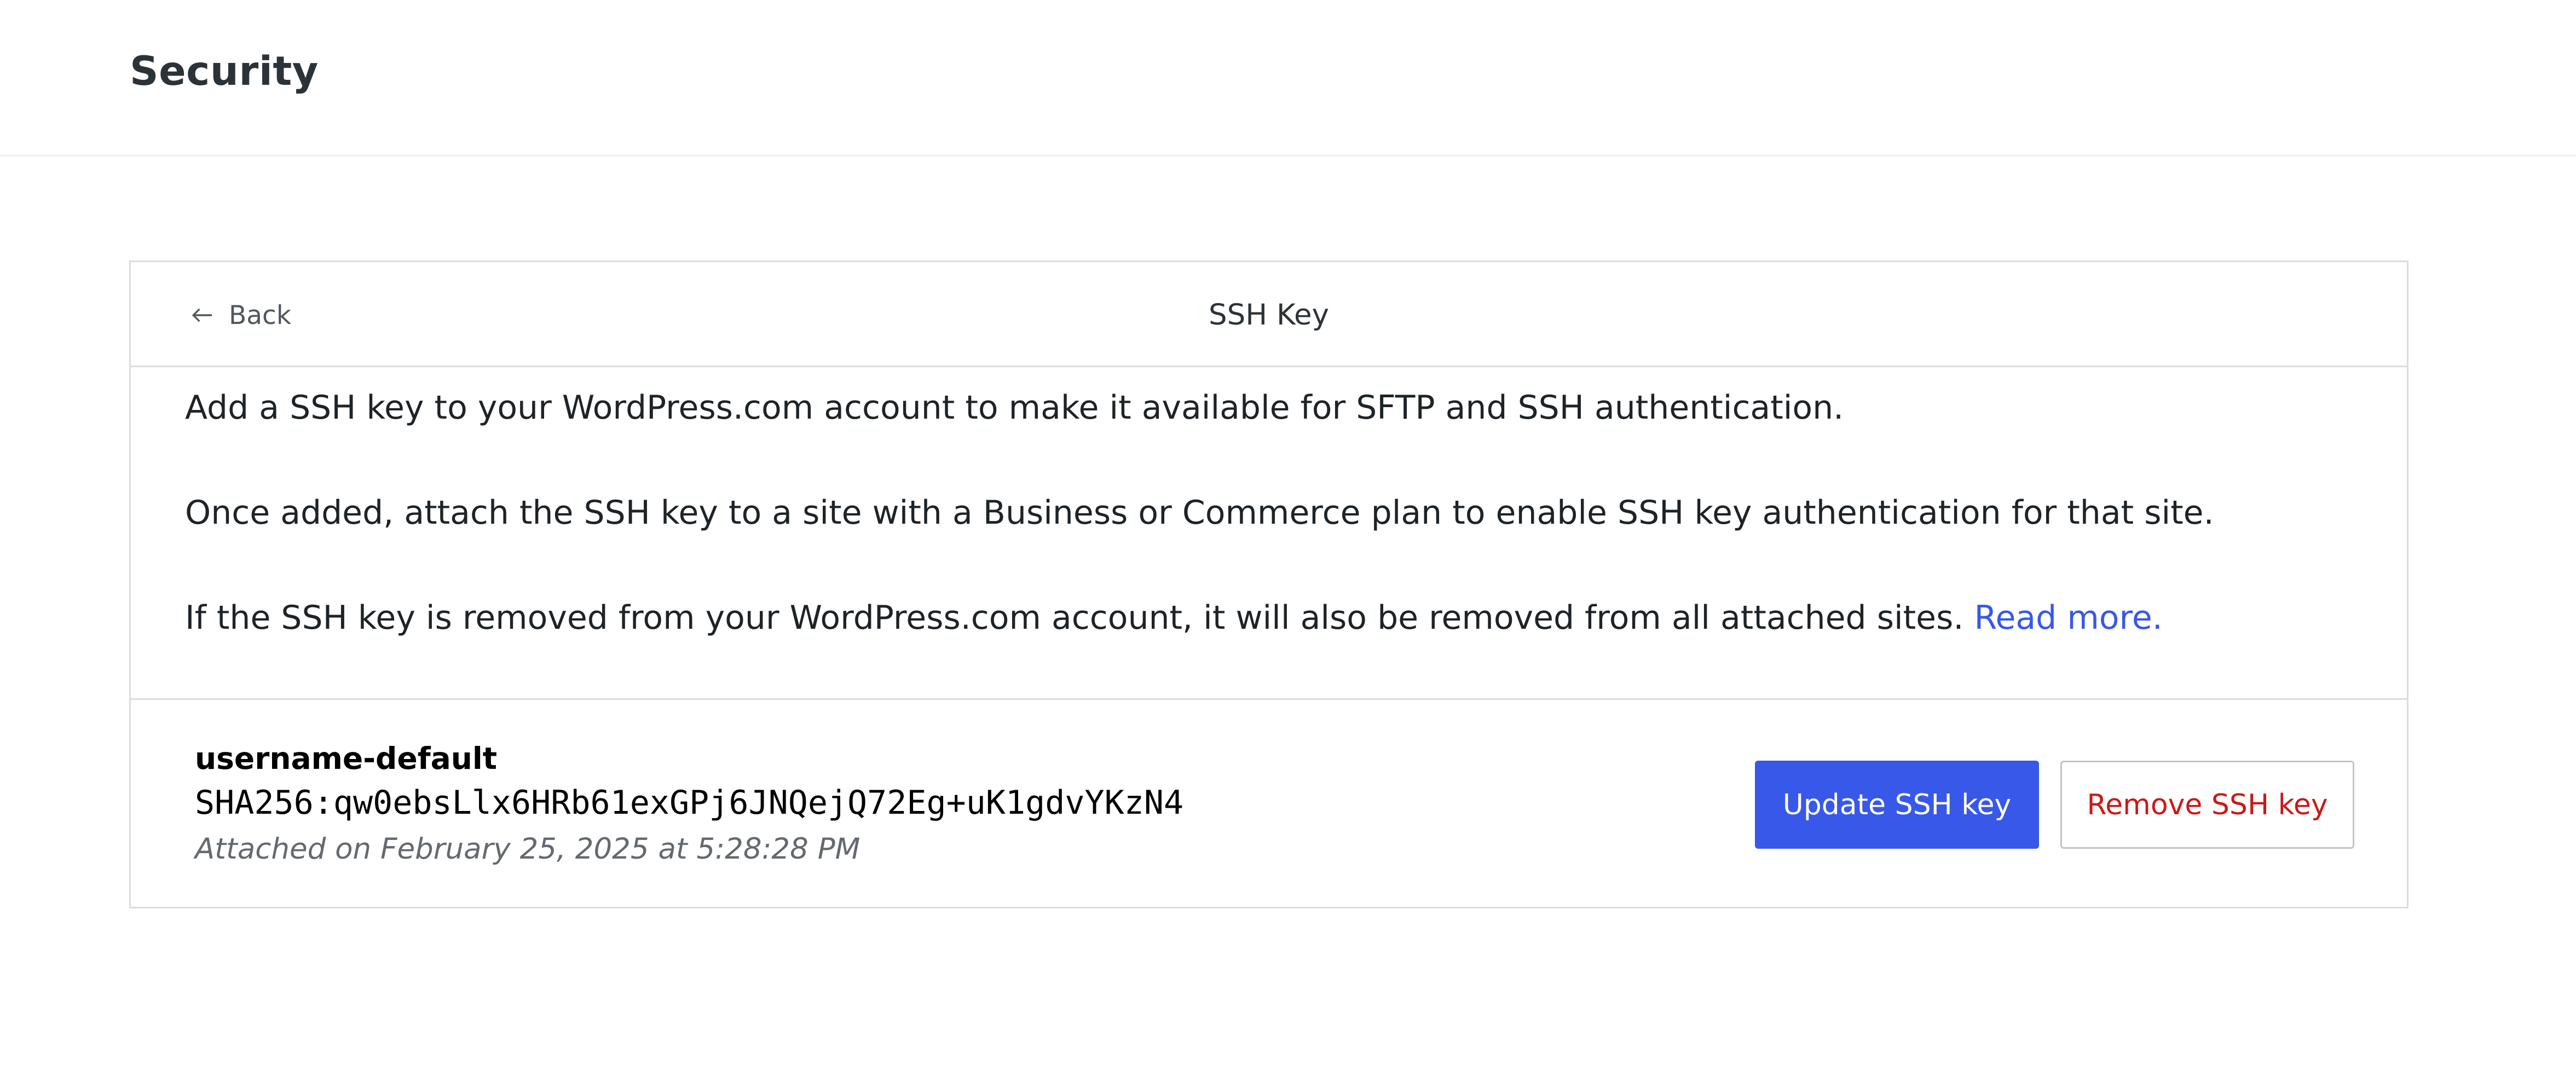 The height and width of the screenshot is (1066, 2576). I want to click on page-title: Security, so click(224, 71).